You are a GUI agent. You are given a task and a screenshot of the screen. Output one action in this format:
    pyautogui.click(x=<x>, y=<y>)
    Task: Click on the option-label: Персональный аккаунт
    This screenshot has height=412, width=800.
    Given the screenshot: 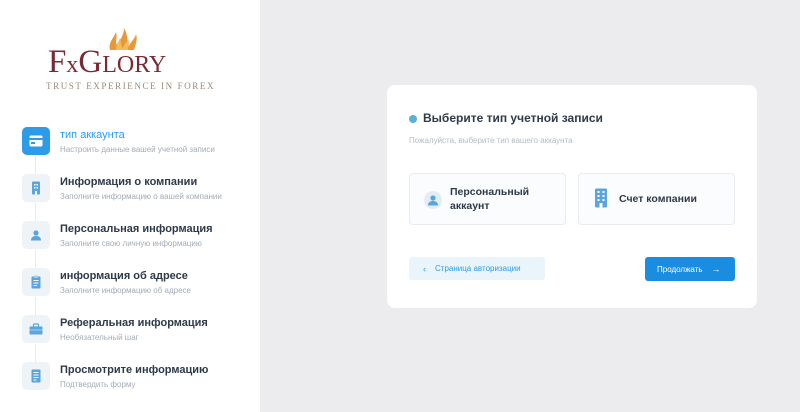 What is the action you would take?
    pyautogui.click(x=490, y=199)
    